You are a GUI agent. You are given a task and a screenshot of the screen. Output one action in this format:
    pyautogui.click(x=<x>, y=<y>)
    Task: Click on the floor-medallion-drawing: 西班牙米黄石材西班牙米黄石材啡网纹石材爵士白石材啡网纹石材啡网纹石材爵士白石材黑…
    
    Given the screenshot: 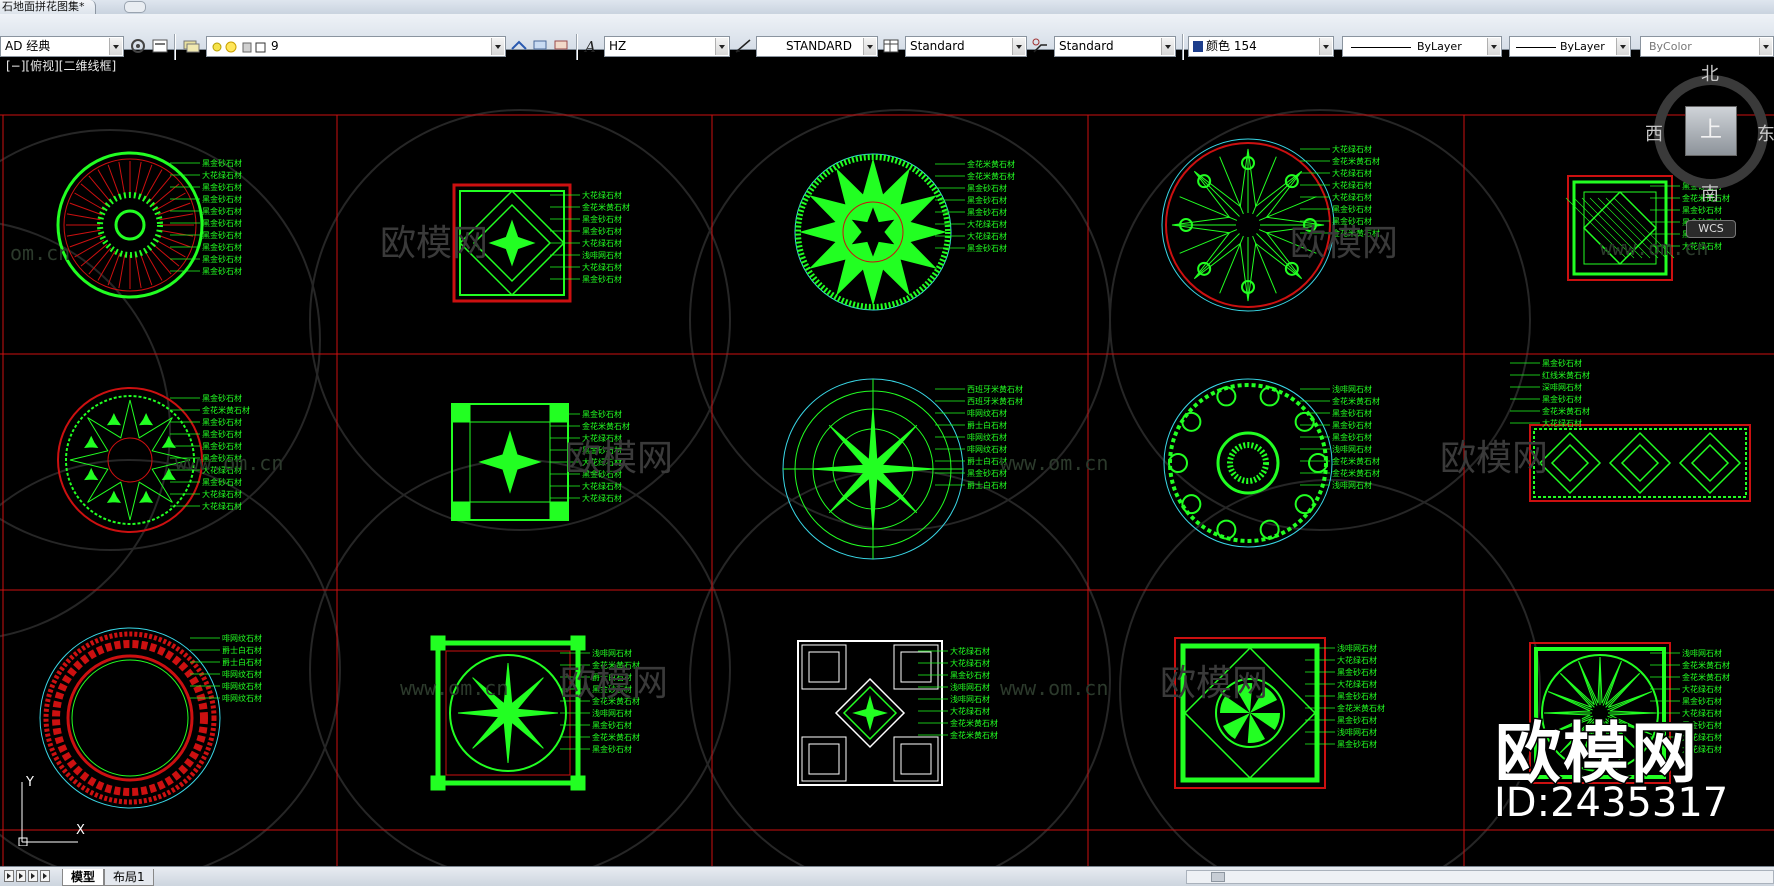 What is the action you would take?
    pyautogui.click(x=902, y=469)
    